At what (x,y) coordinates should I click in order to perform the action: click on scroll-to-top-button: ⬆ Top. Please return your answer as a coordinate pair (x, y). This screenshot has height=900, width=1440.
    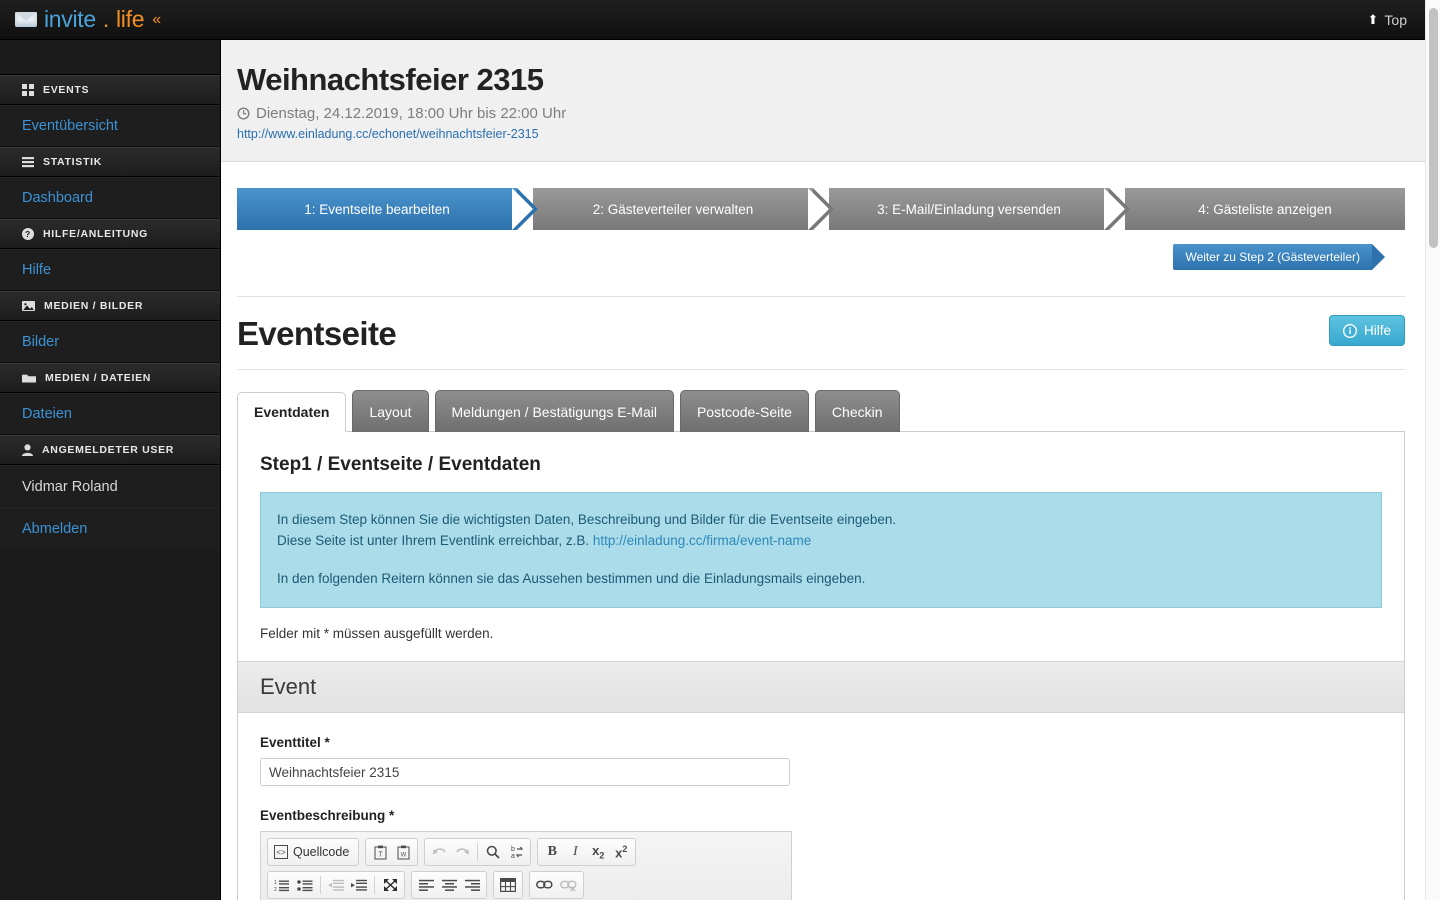
    Looking at the image, I should click on (1396, 20).